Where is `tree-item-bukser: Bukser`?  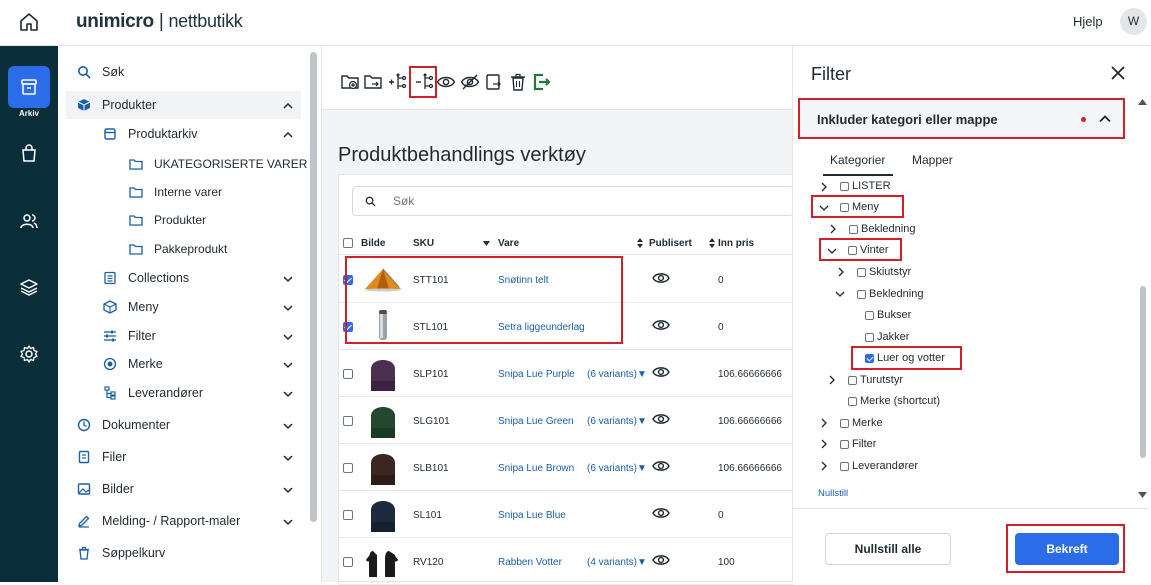
tree-item-bukser: Bukser is located at coordinates (888, 315).